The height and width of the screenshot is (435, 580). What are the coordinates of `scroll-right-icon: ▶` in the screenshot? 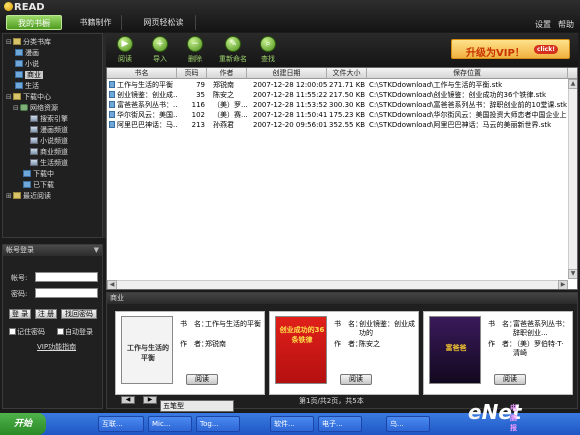 It's located at (563, 284).